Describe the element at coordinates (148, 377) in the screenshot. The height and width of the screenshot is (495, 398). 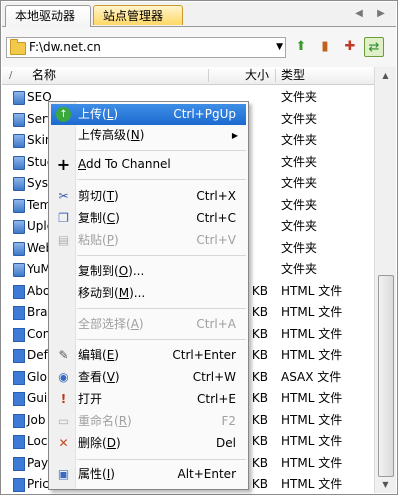
I see `menu-item-view: ◉ 查看(V) Ctrl+W` at that location.